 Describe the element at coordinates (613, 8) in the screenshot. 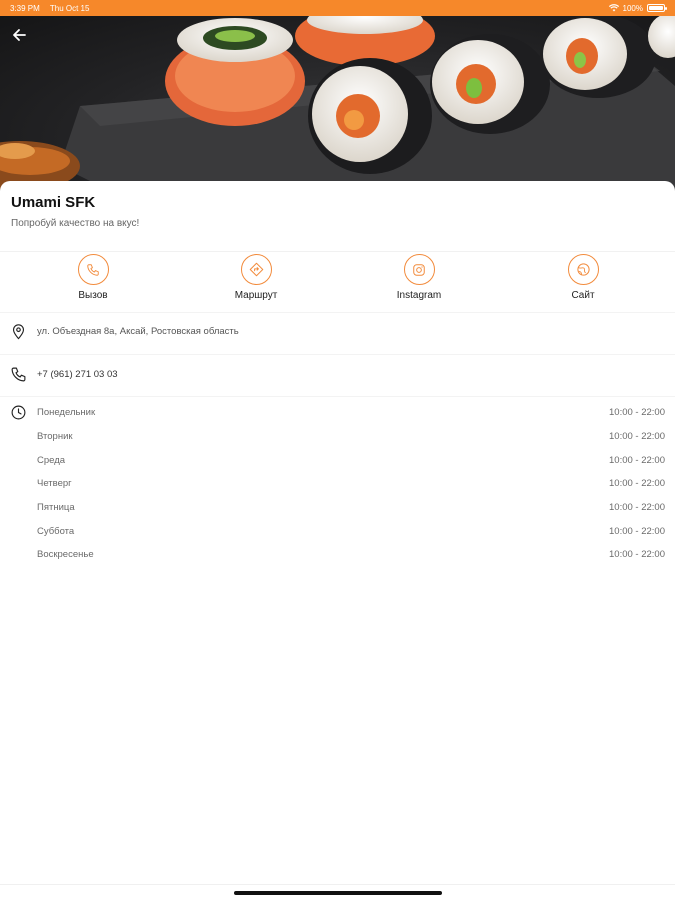

I see `wifi-icon` at that location.